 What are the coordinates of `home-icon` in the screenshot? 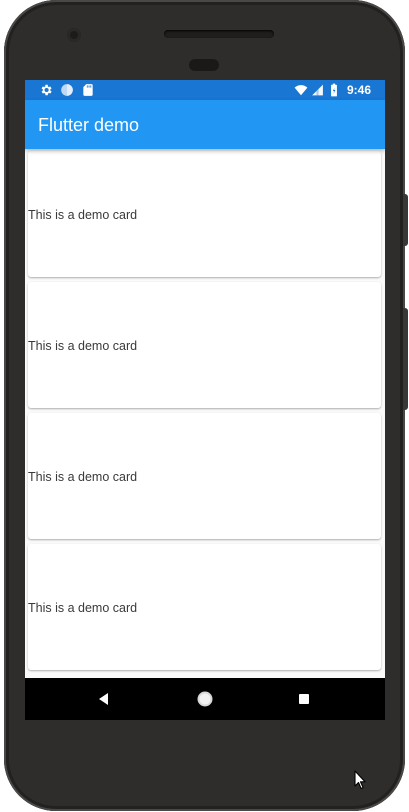 It's located at (205, 699).